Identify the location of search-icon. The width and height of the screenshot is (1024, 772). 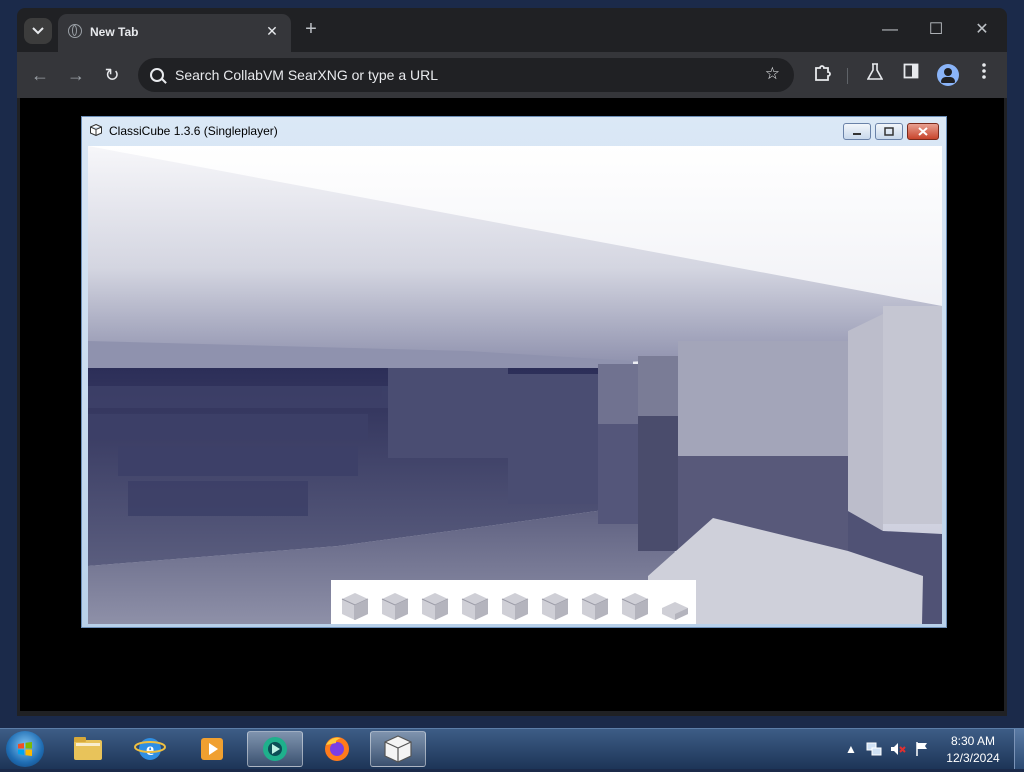
(157, 75).